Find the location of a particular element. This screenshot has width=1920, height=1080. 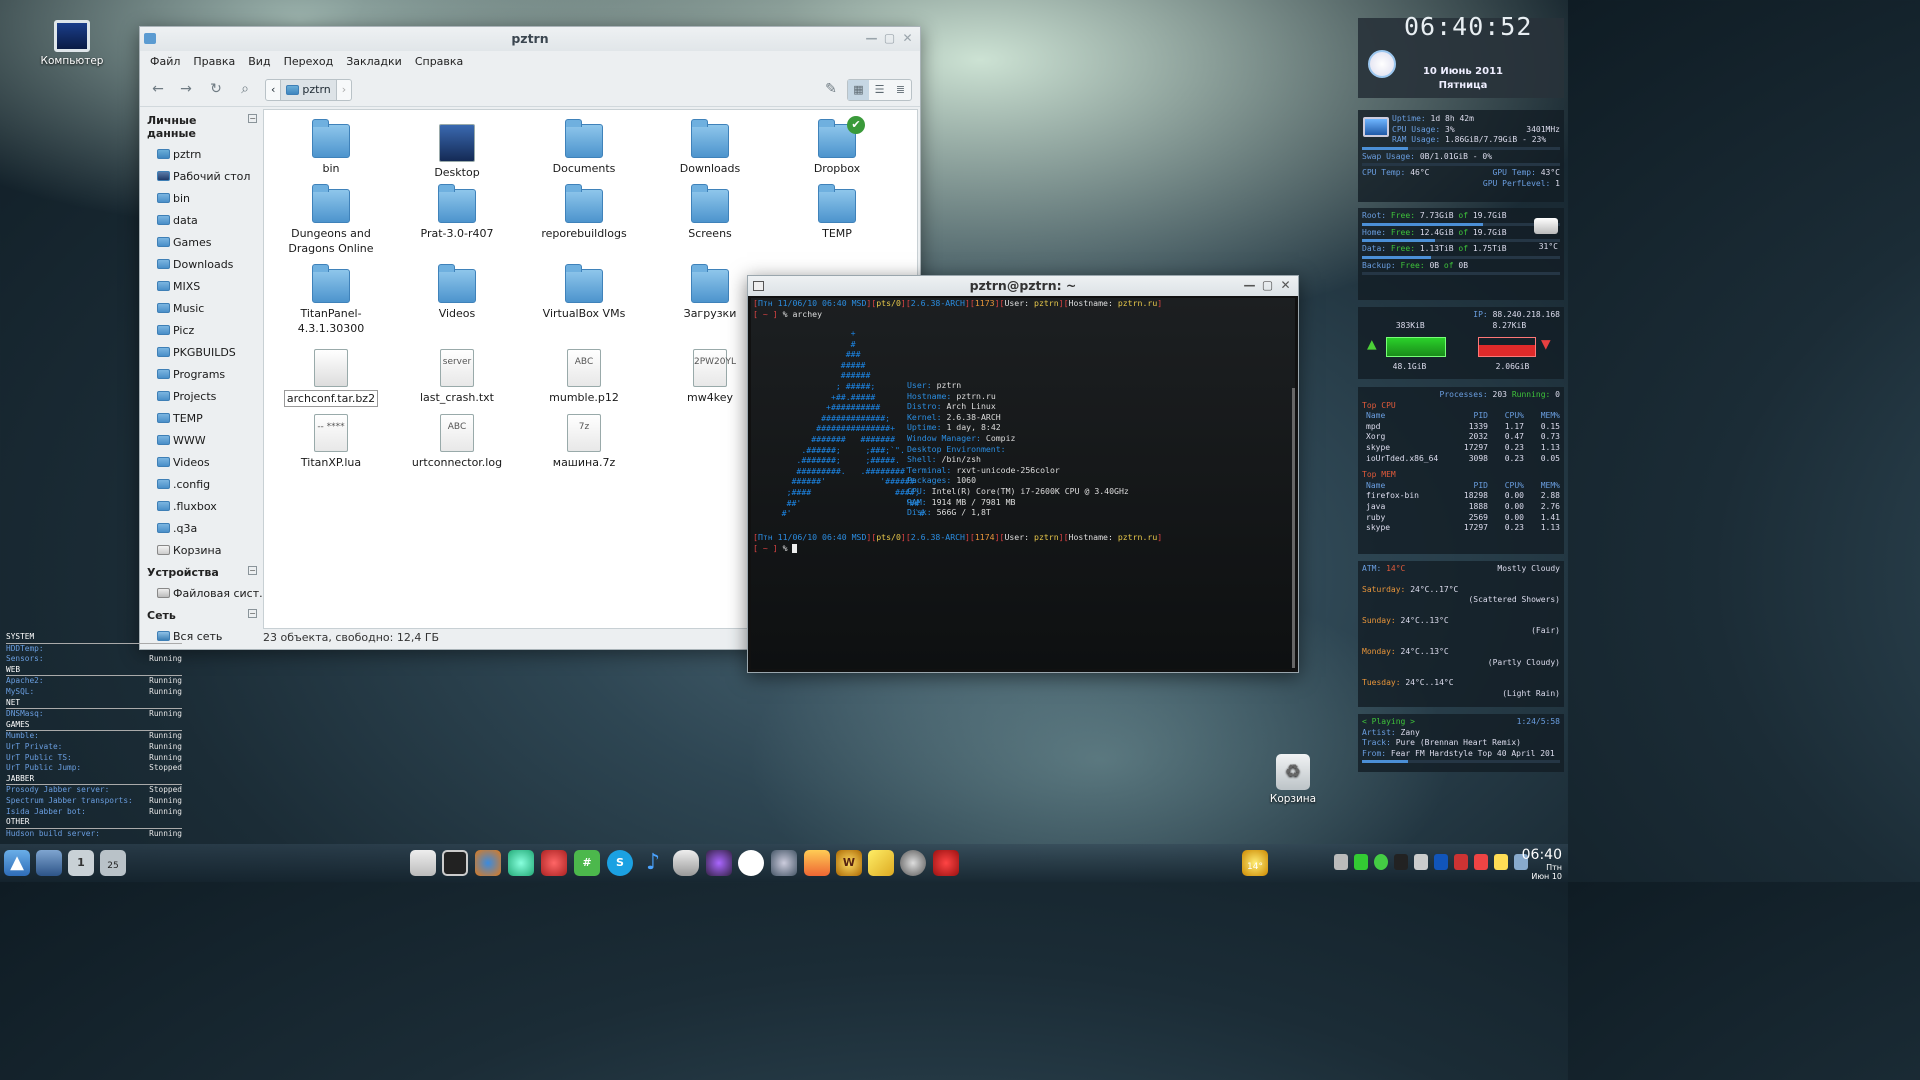

status-dot-icon is located at coordinates (1381, 862).